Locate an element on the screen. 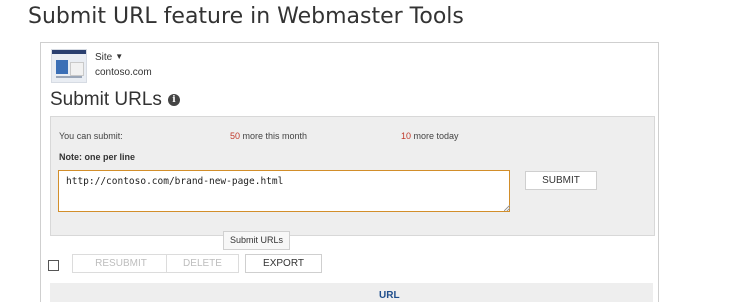 The height and width of the screenshot is (302, 750). export-button: EXPORT is located at coordinates (283, 263).